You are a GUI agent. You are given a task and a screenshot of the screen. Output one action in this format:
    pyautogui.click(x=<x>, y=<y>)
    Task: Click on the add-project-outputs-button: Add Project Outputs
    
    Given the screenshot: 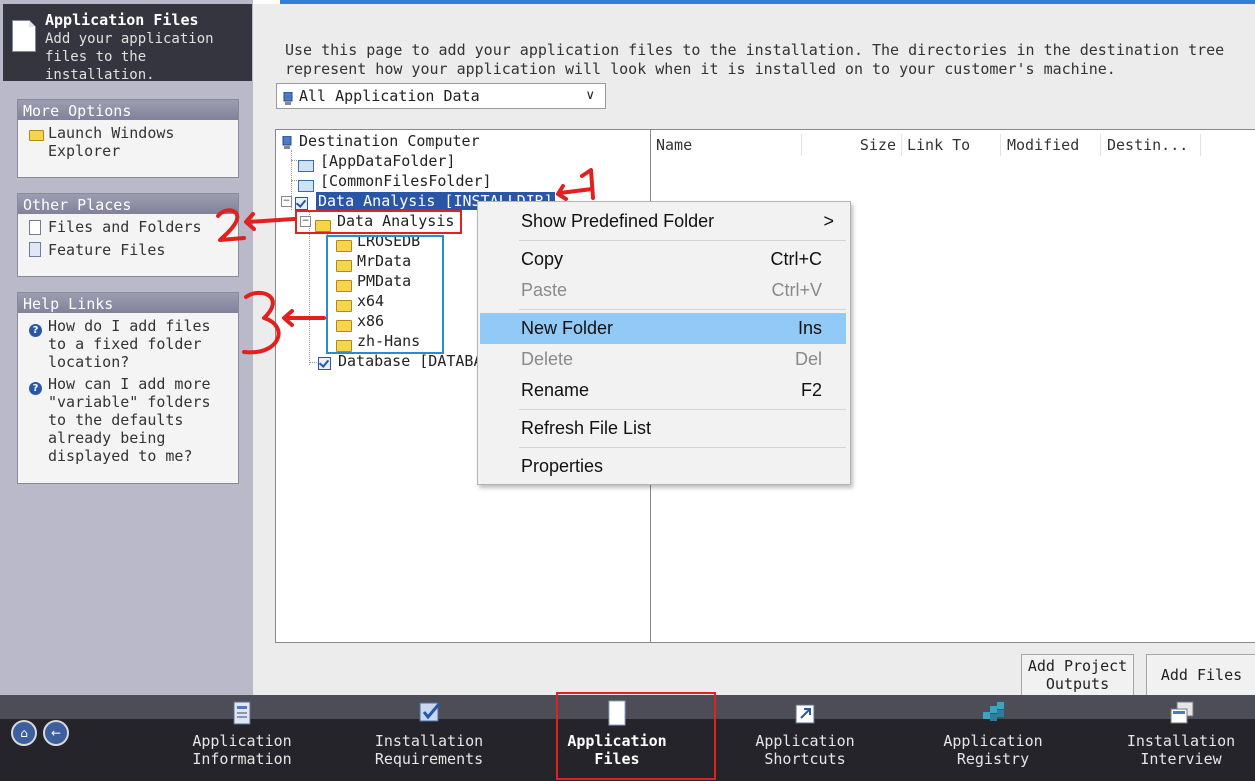 What is the action you would take?
    pyautogui.click(x=1077, y=675)
    